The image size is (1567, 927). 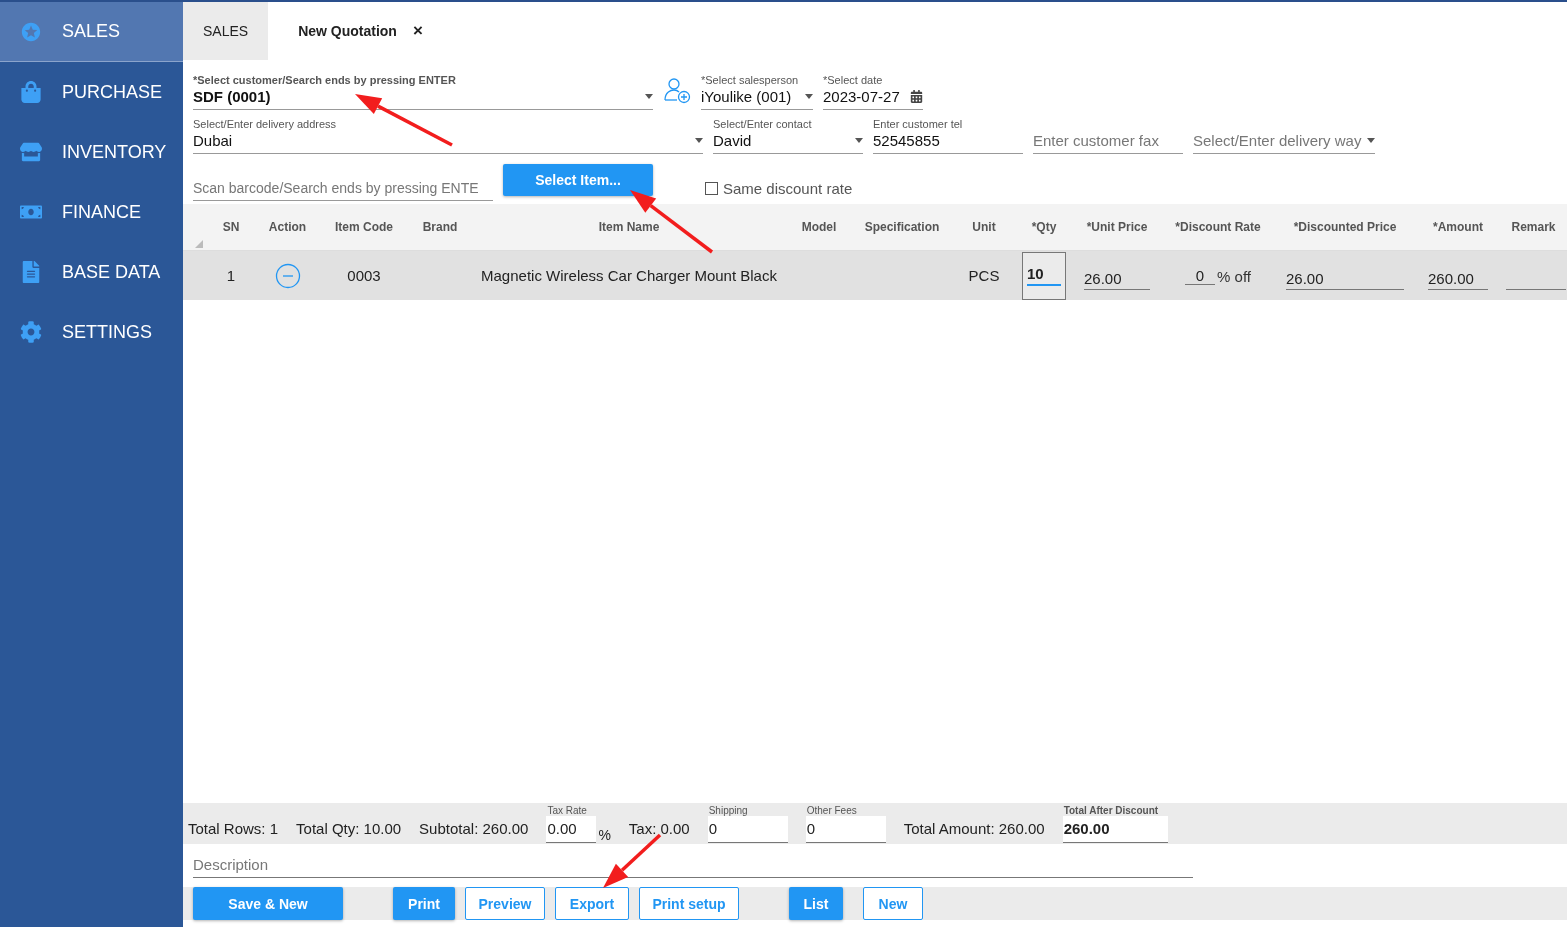 I want to click on sidebar-item: INVENTORY, so click(x=91, y=152).